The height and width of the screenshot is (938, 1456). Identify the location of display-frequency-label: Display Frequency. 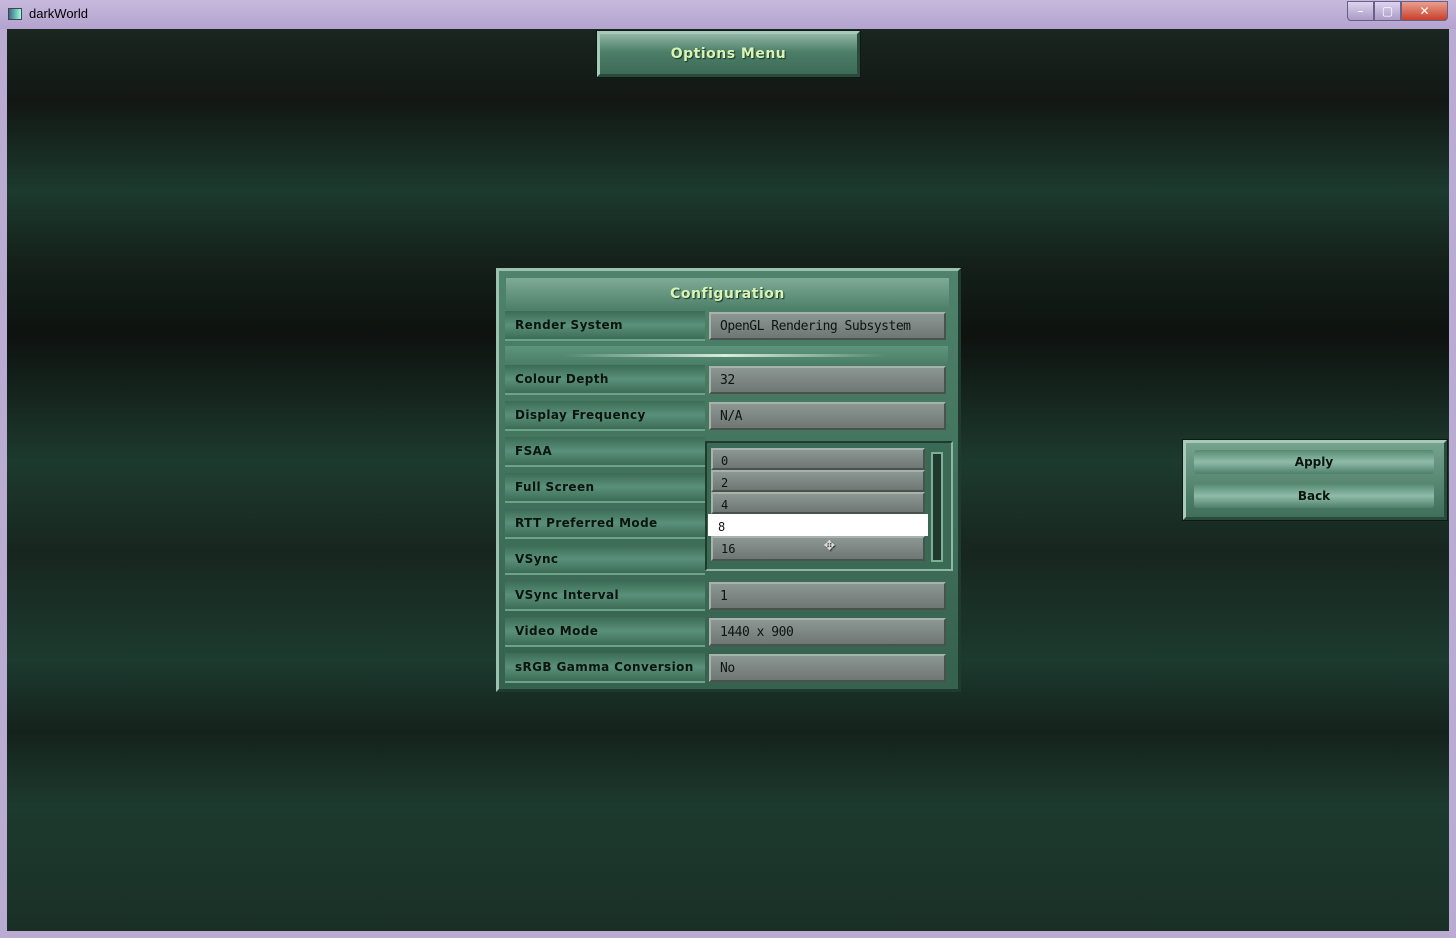
(605, 416).